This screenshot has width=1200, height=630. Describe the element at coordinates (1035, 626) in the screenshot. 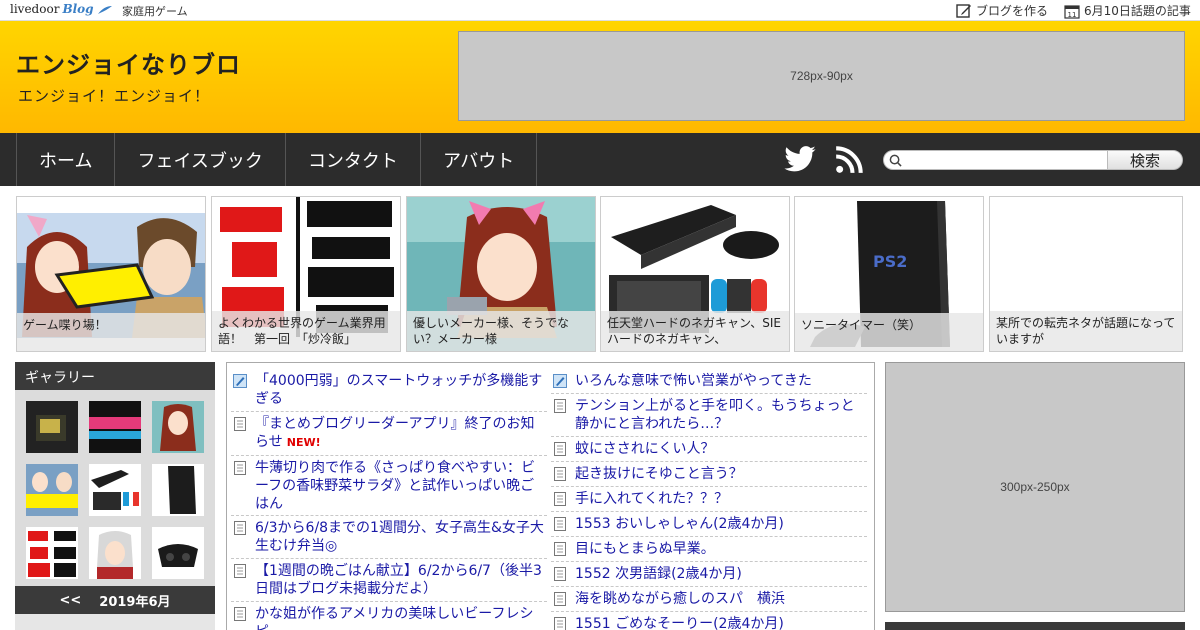

I see `right-sidebar-heading` at that location.